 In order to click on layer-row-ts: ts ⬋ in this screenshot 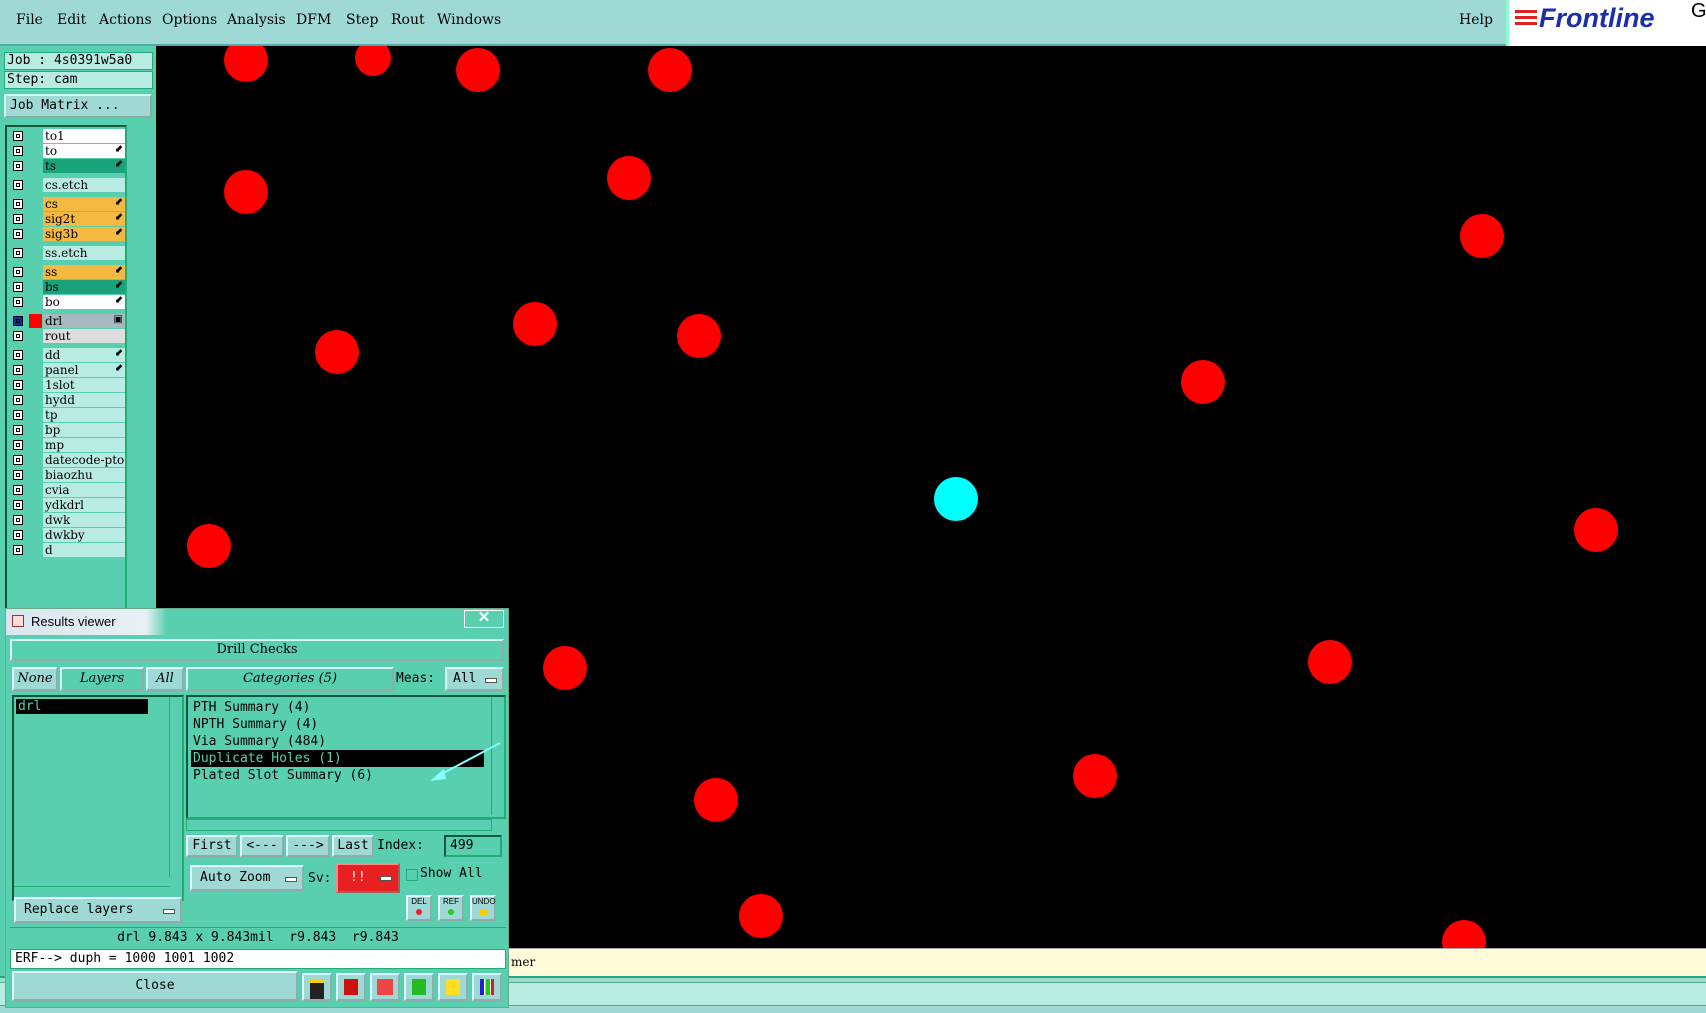, I will do `click(67, 166)`.